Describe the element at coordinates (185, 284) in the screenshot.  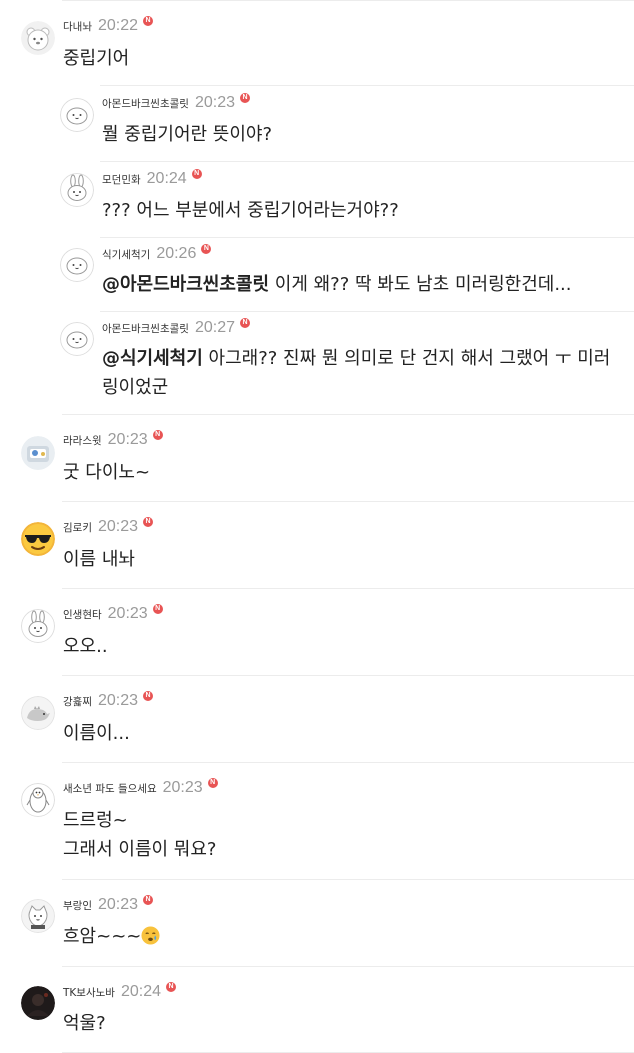
I see `mention-link: @아몬드바크씬초콜릿` at that location.